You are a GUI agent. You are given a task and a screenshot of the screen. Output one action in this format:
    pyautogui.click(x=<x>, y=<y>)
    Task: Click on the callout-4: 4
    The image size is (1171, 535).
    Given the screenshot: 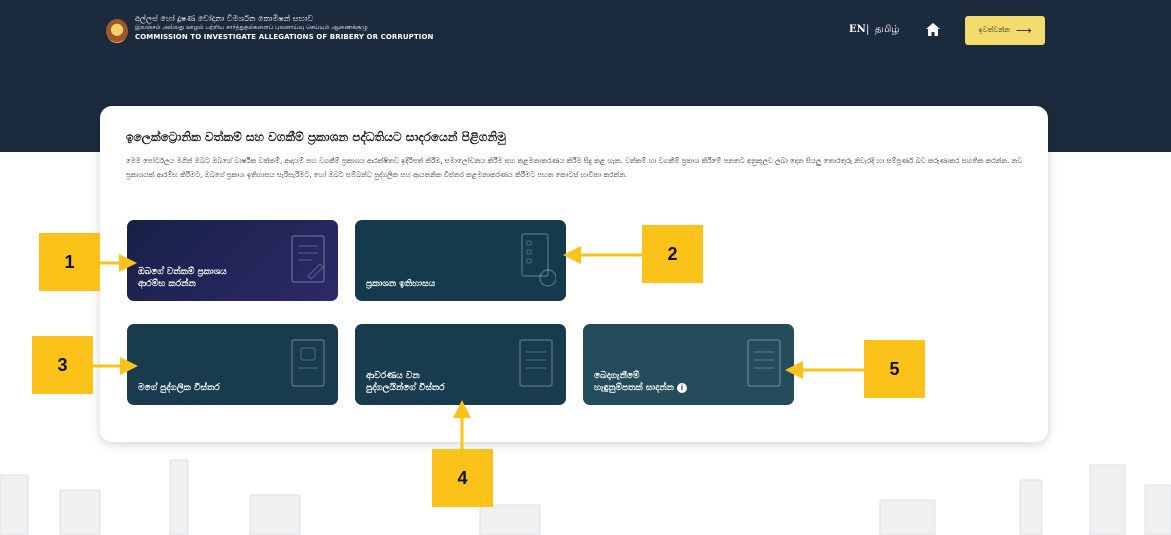 What is the action you would take?
    pyautogui.click(x=462, y=478)
    